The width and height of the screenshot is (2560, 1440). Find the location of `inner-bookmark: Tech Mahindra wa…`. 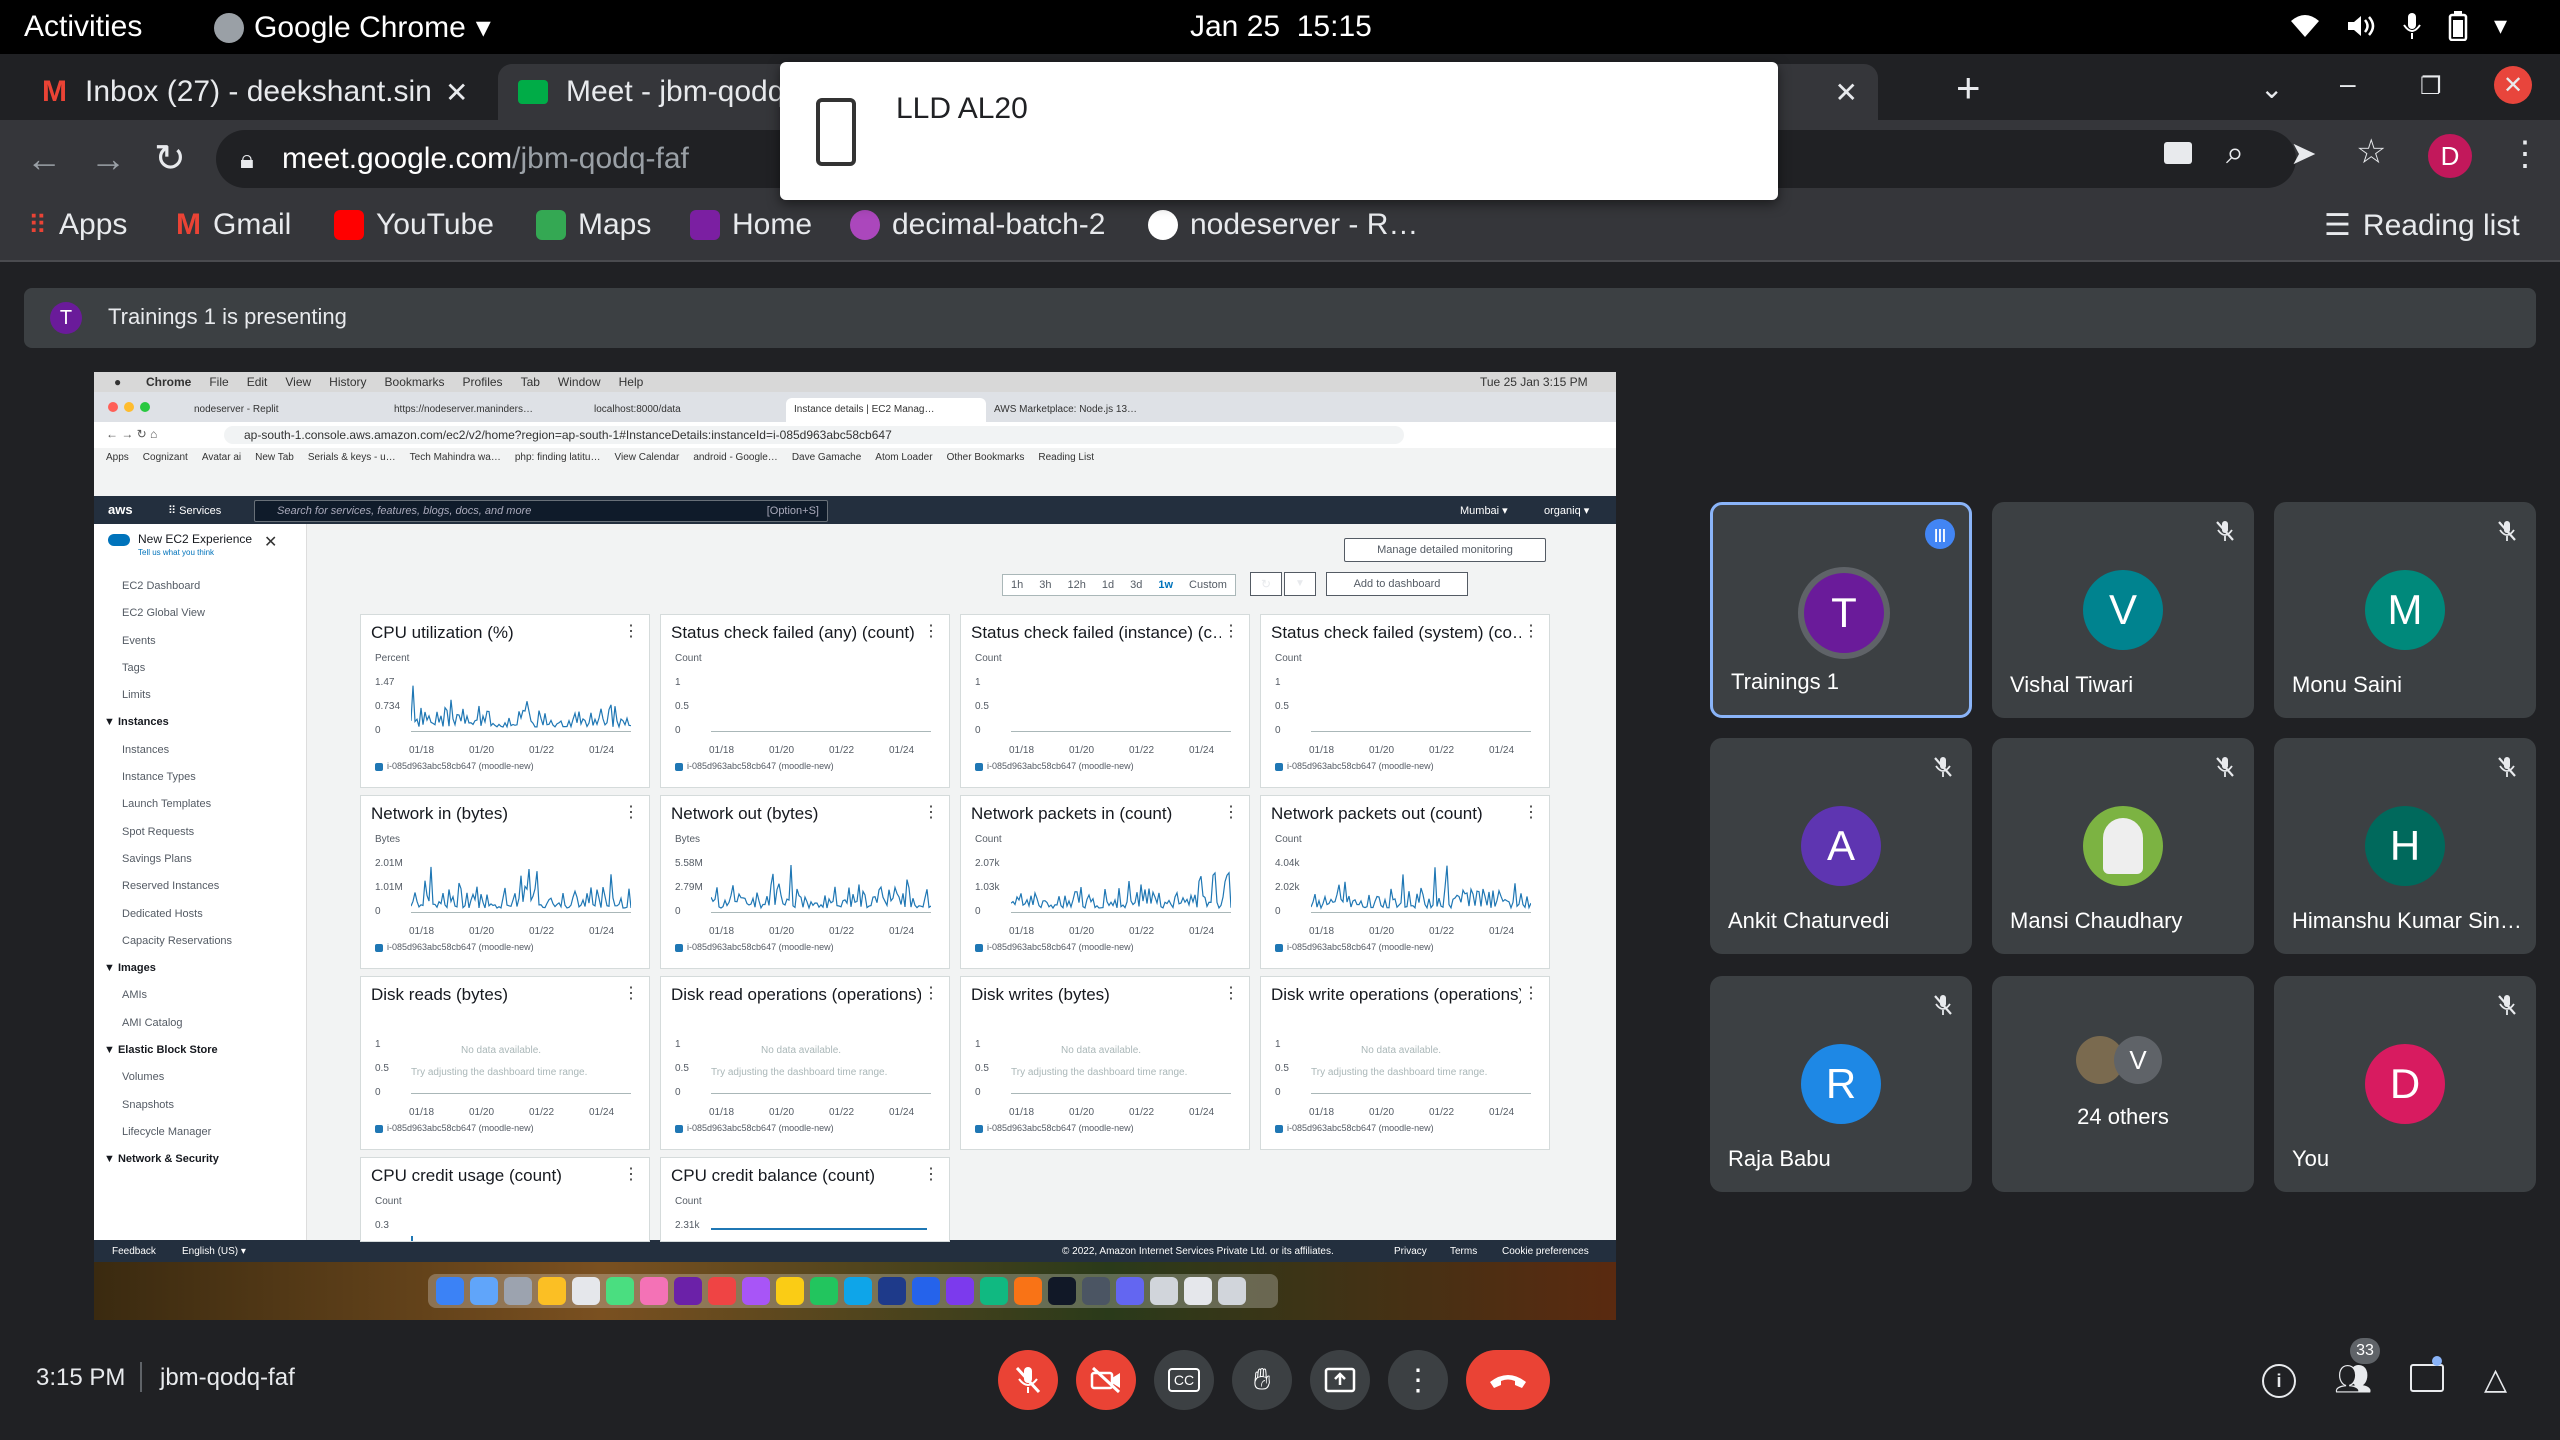

inner-bookmark: Tech Mahindra wa… is located at coordinates (455, 457).